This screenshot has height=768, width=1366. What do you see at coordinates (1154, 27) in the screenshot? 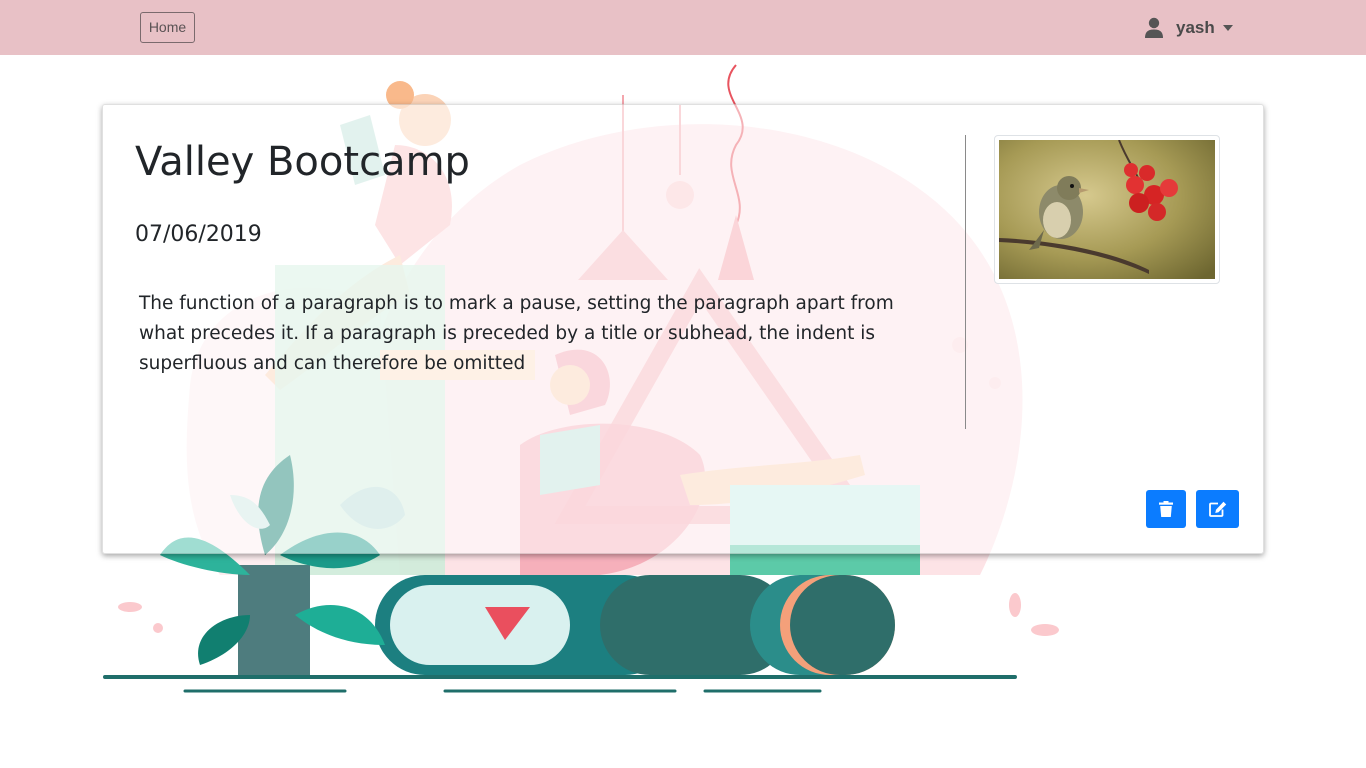
I see `user-icon` at bounding box center [1154, 27].